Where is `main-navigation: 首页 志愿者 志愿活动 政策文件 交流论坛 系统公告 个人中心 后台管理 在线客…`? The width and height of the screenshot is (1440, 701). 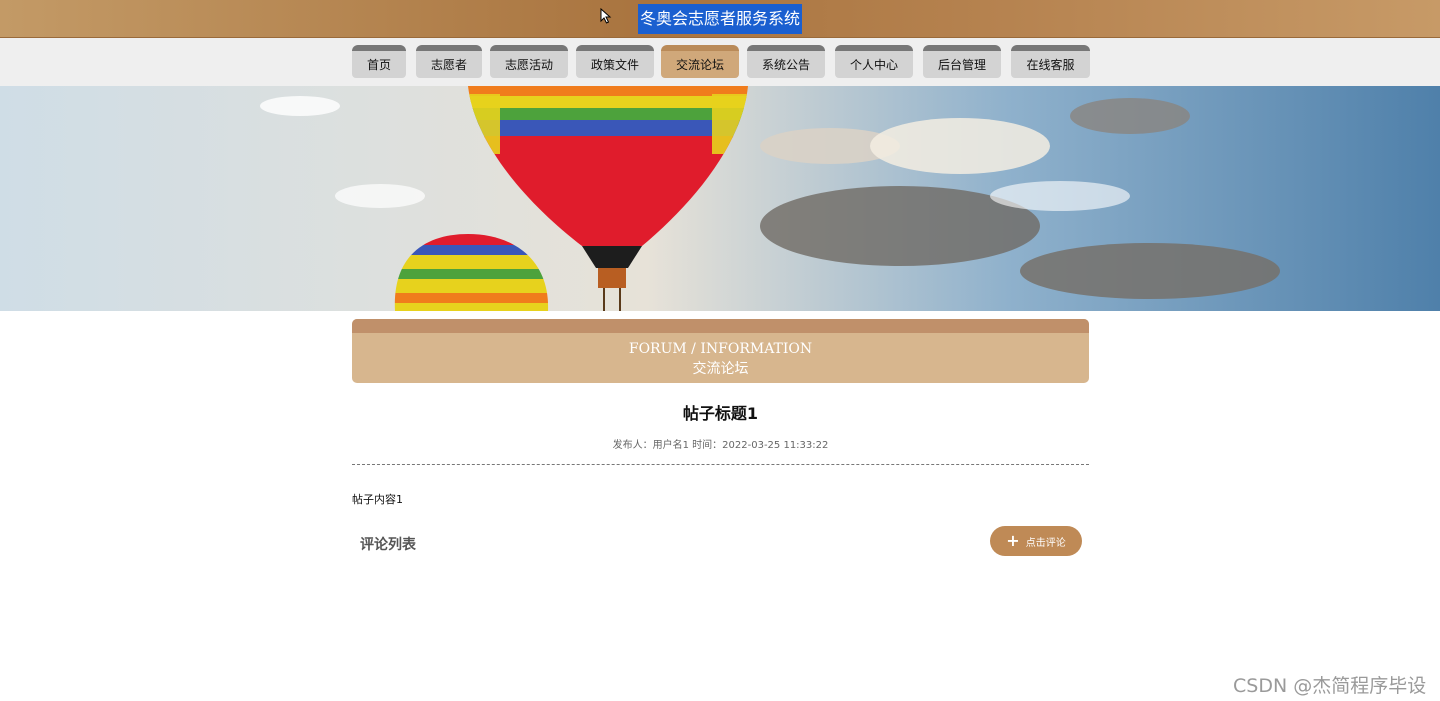 main-navigation: 首页 志愿者 志愿活动 政策文件 交流论坛 系统公告 个人中心 后台管理 在线客… is located at coordinates (720, 62).